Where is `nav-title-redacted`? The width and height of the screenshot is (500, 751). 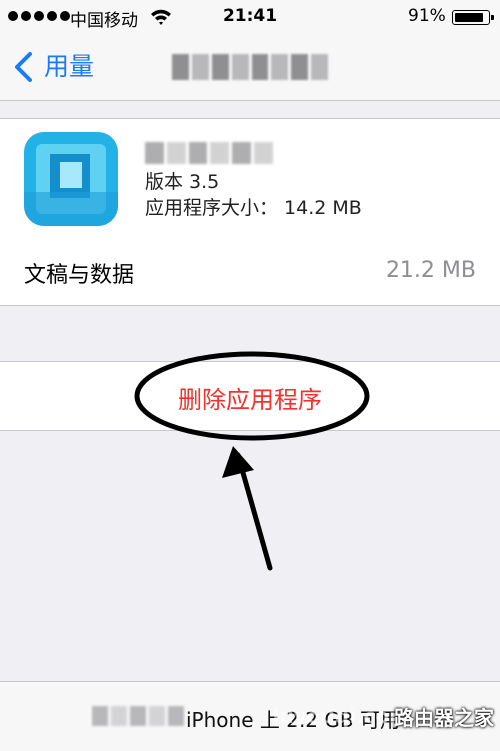 nav-title-redacted is located at coordinates (250, 67).